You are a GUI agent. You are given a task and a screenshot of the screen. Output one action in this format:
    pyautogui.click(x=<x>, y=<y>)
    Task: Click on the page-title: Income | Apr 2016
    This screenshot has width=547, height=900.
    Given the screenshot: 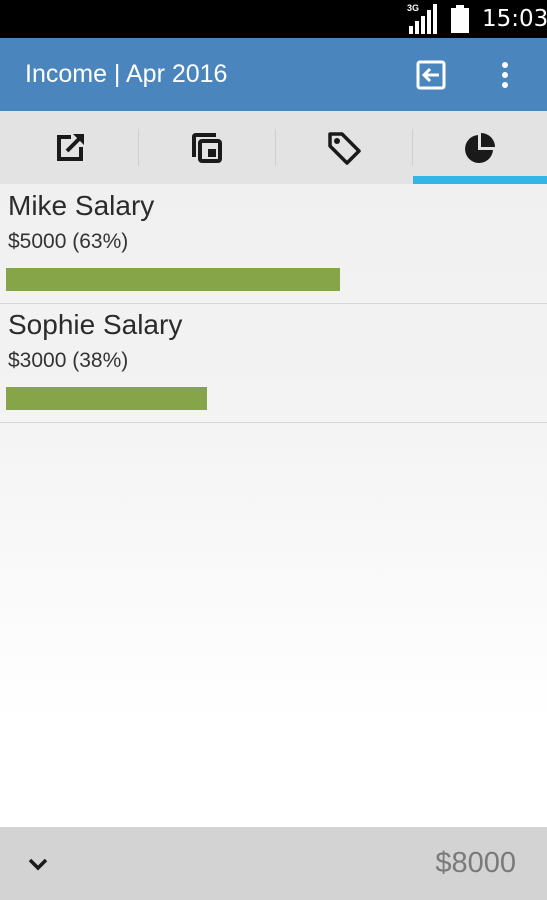 What is the action you would take?
    pyautogui.click(x=126, y=74)
    